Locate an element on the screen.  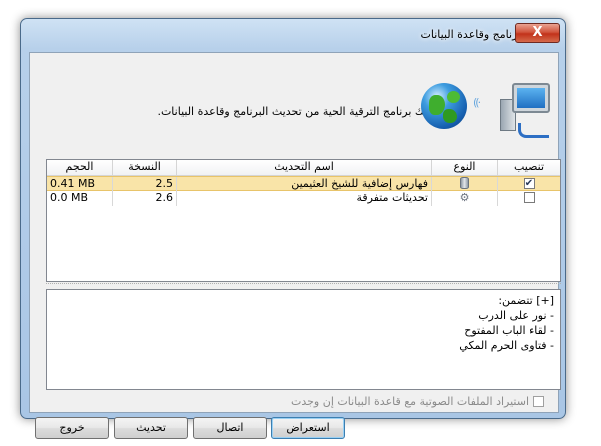
globe-icon is located at coordinates (444, 106).